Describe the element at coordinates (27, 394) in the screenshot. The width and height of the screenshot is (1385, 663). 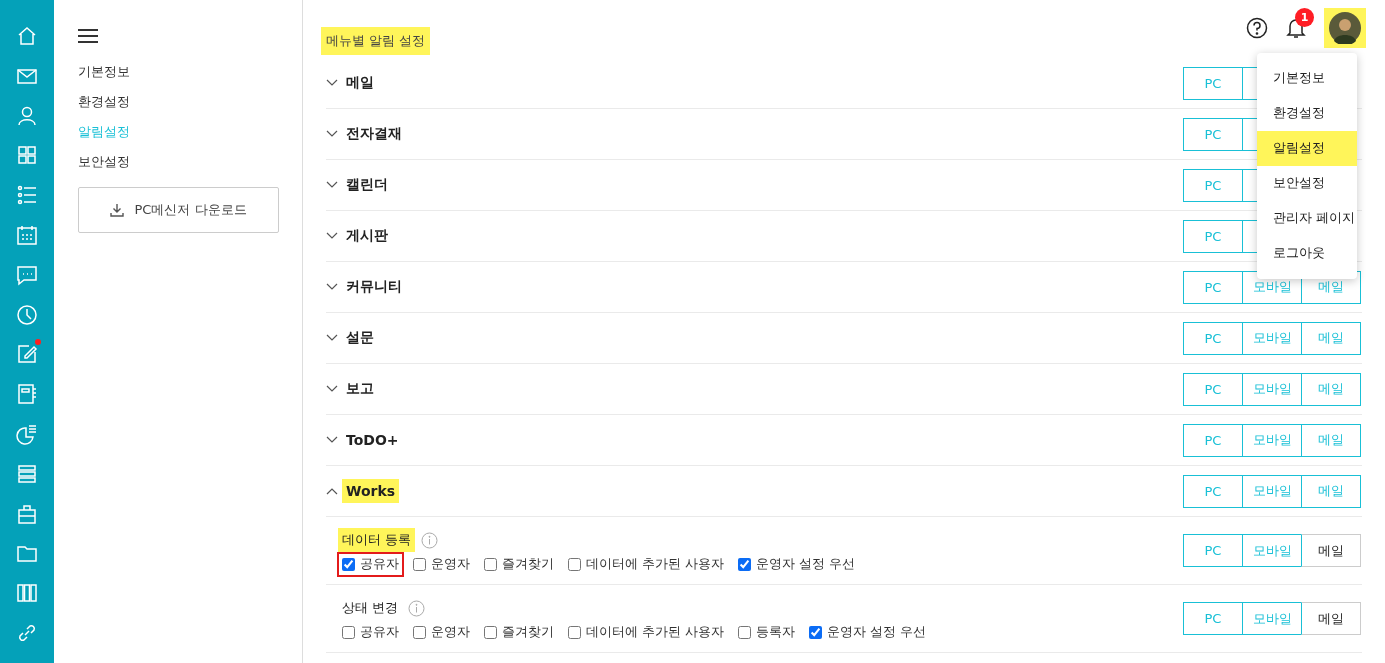
I see `note-icon` at that location.